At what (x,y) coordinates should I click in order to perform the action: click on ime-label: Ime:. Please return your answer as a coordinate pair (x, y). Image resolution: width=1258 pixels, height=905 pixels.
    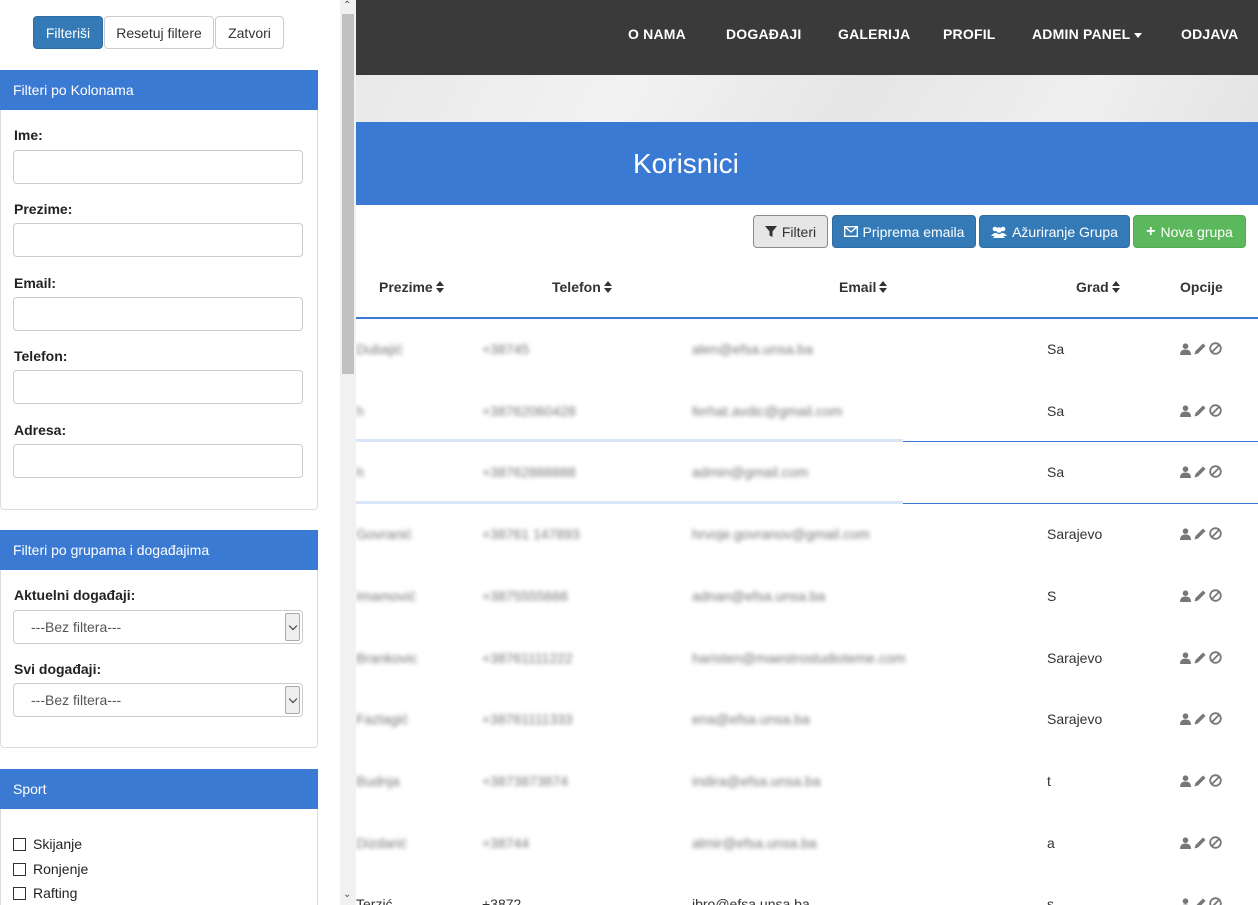
    Looking at the image, I should click on (28, 135).